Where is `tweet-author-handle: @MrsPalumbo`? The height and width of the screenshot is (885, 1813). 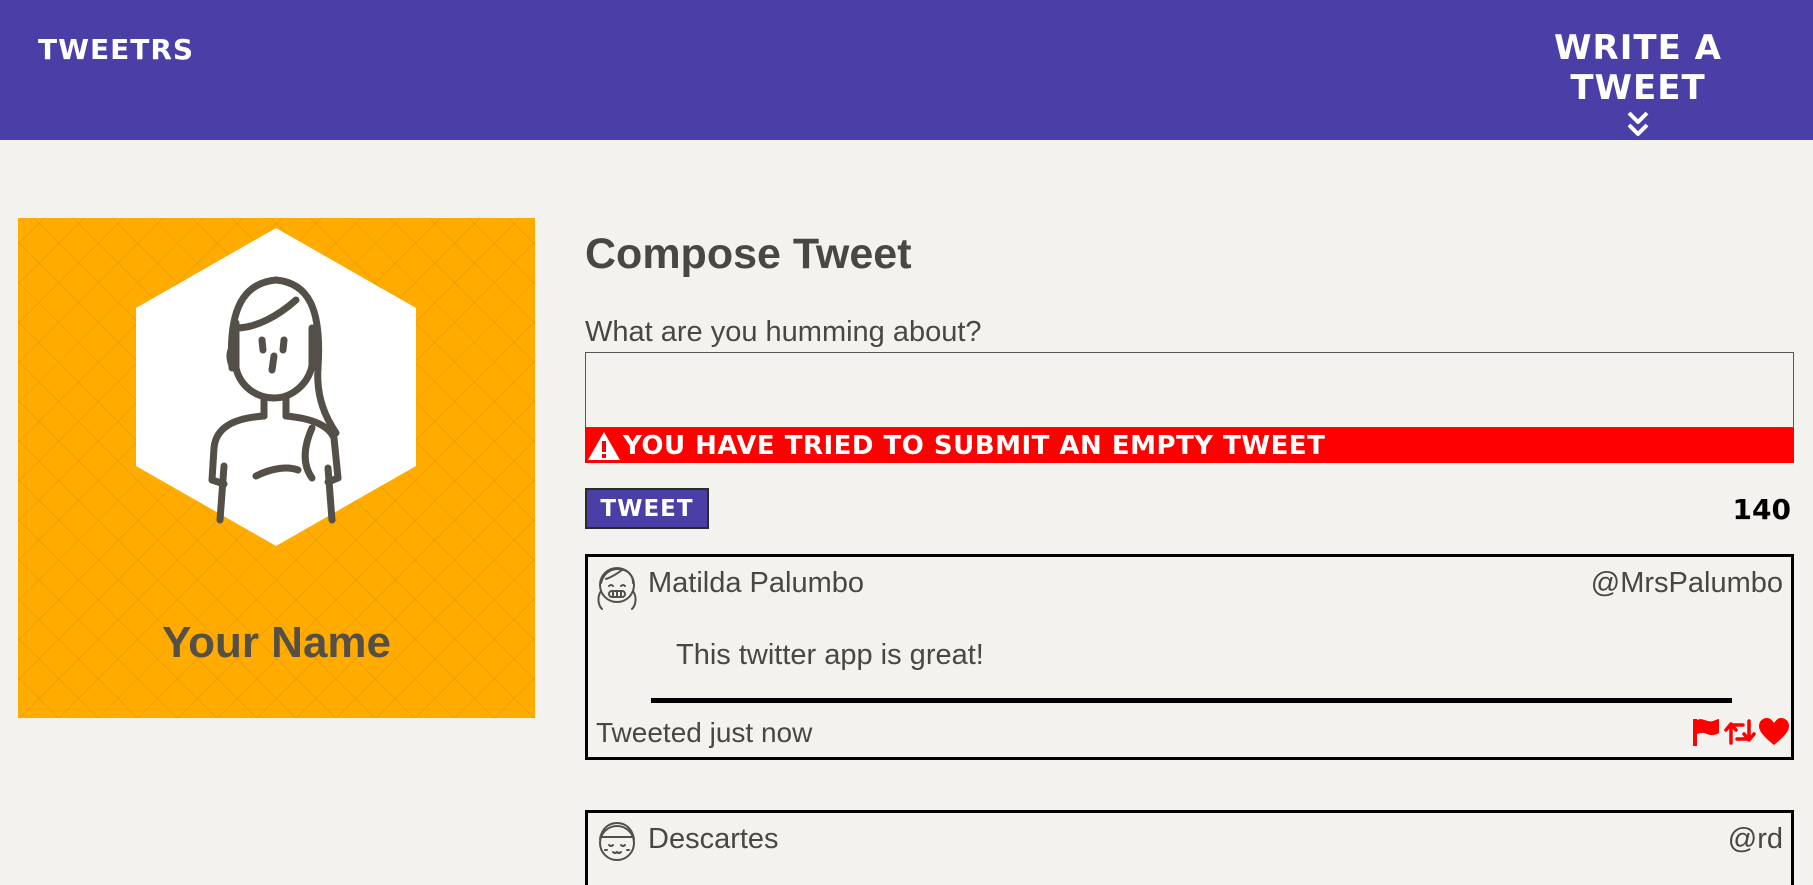 tweet-author-handle: @MrsPalumbo is located at coordinates (1686, 583).